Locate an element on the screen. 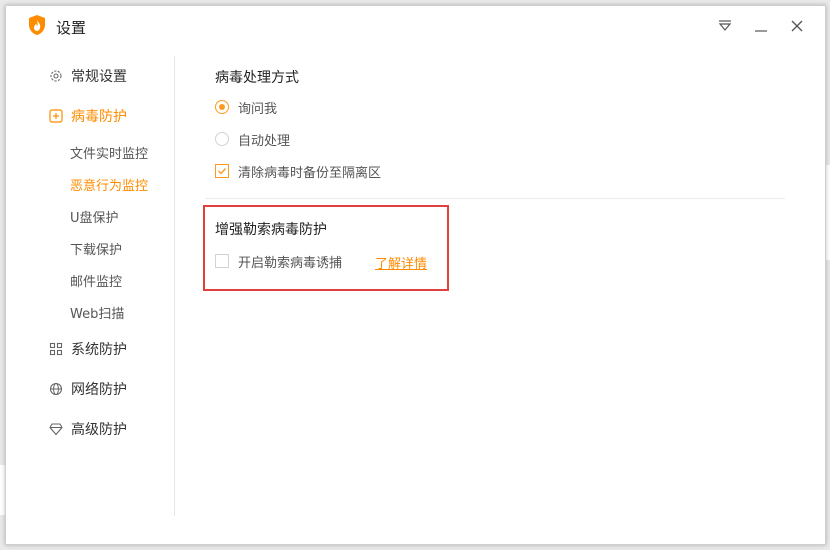 Image resolution: width=830 pixels, height=550 pixels. sidebar-item-label: 病毒防护 is located at coordinates (99, 117).